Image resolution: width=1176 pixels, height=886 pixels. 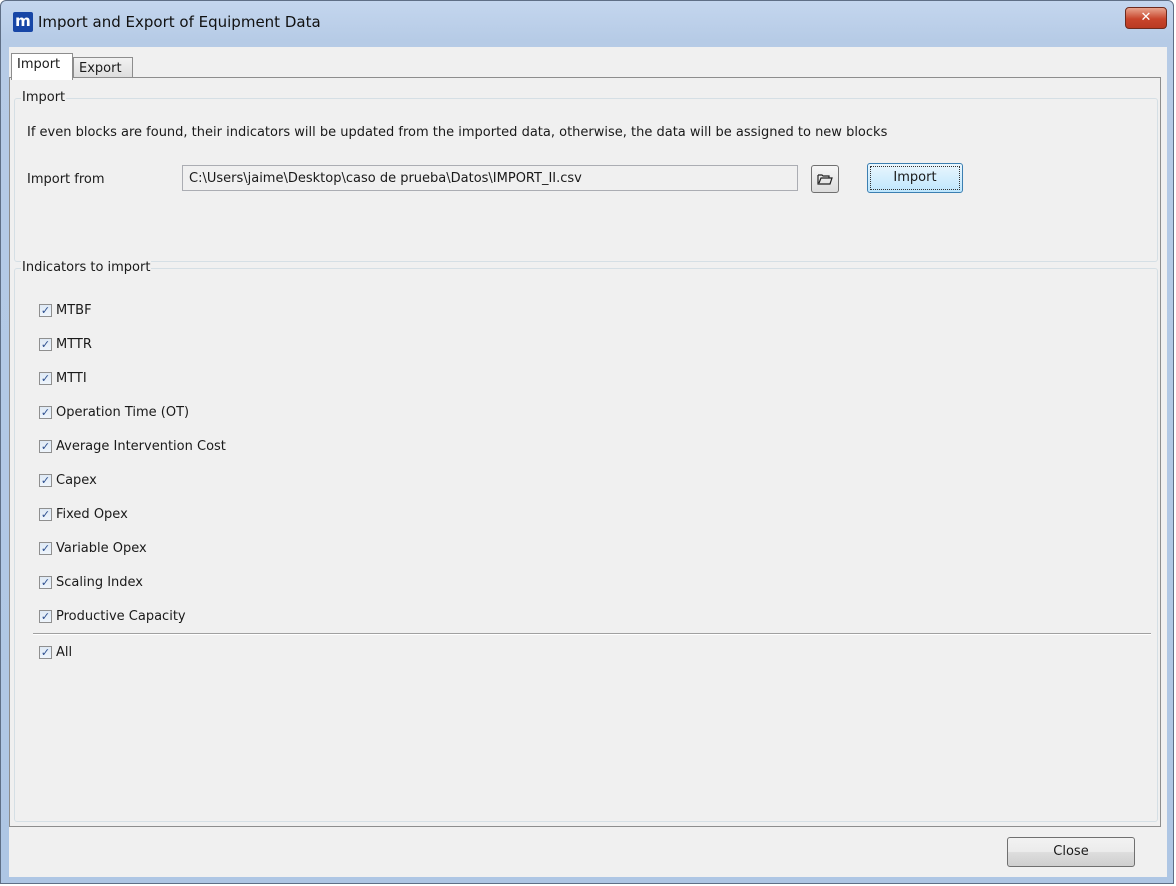 I want to click on checkbox-mtti: ✓ MTTI, so click(x=63, y=378).